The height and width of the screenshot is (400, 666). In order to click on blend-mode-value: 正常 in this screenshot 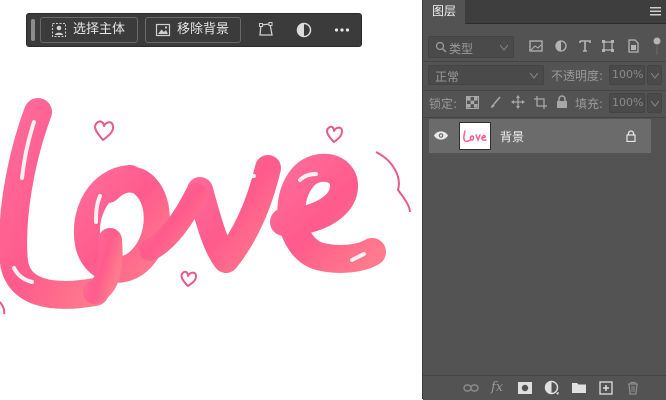, I will do `click(447, 77)`.